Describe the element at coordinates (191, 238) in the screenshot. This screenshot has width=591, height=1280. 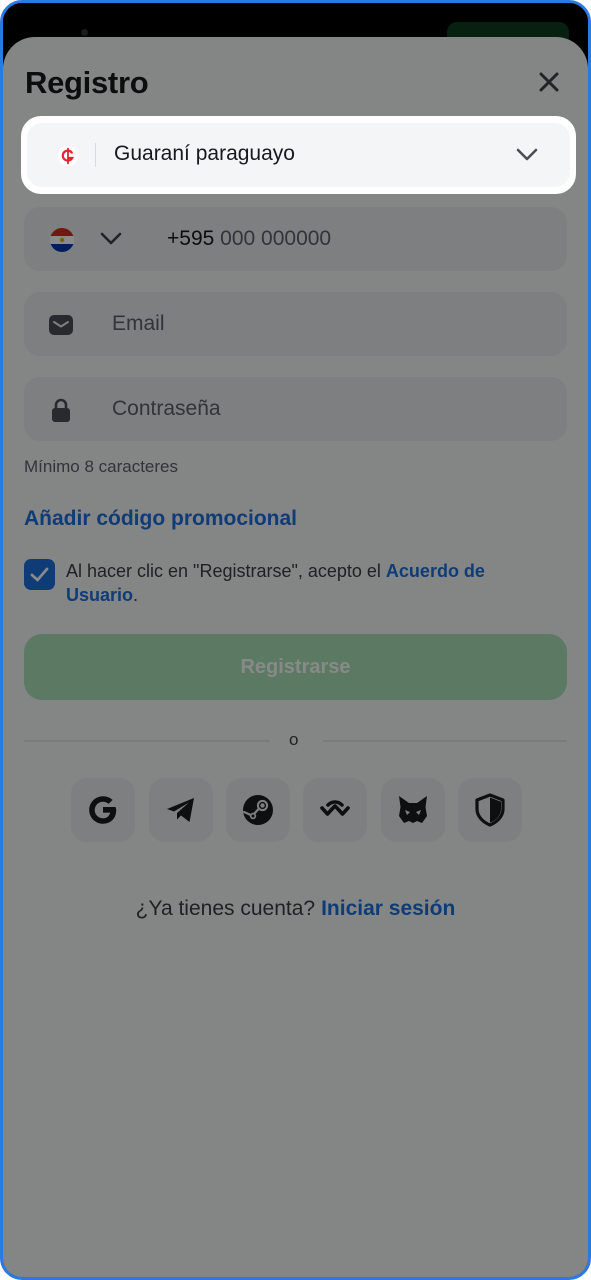
I see `phone-prefix: +595` at that location.